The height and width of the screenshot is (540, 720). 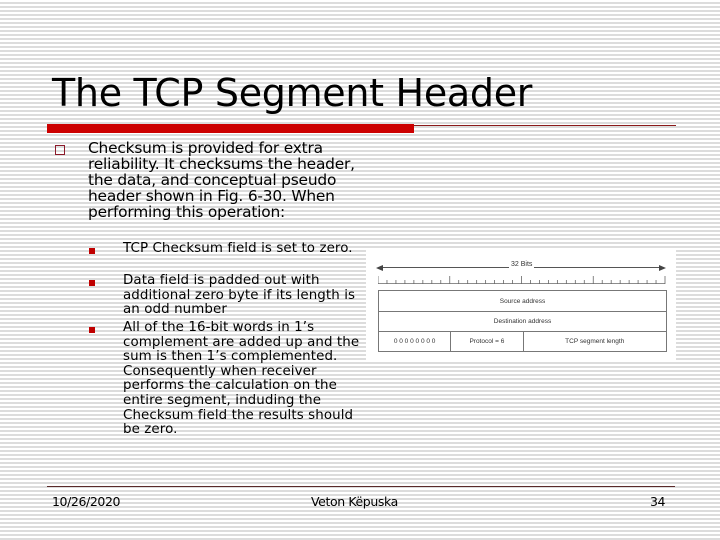 What do you see at coordinates (361, 486) in the screenshot?
I see `footer-rule` at bounding box center [361, 486].